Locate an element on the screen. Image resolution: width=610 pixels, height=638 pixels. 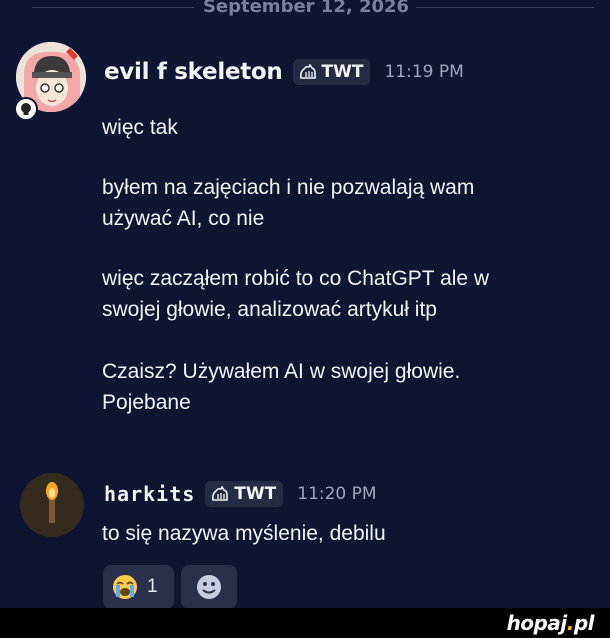
skull-badge-icon is located at coordinates (26, 109).